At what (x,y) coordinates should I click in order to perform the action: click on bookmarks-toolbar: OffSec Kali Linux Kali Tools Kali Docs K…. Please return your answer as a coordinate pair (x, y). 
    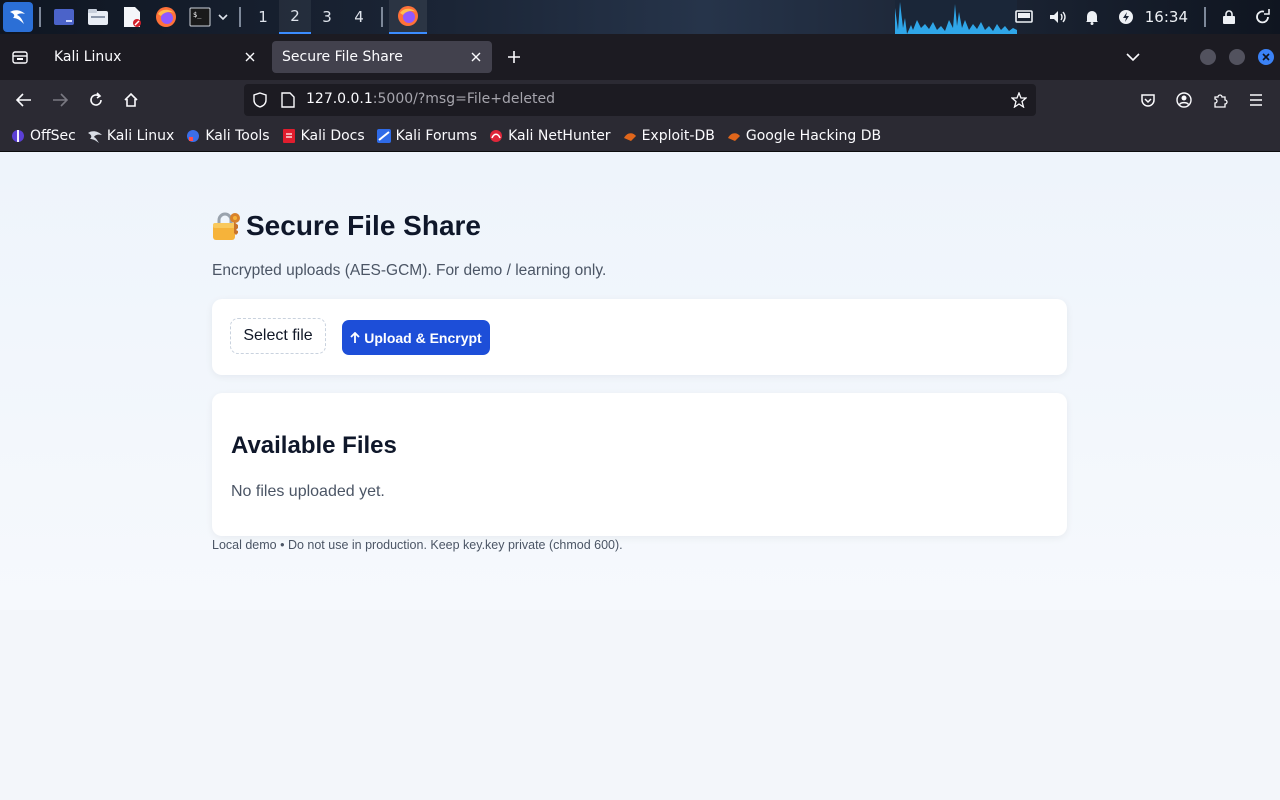
    Looking at the image, I should click on (640, 136).